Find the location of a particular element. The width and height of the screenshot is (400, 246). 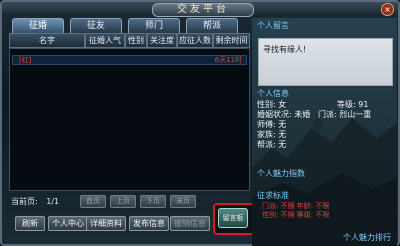

message-board-label: 留言板 is located at coordinates (233, 218).